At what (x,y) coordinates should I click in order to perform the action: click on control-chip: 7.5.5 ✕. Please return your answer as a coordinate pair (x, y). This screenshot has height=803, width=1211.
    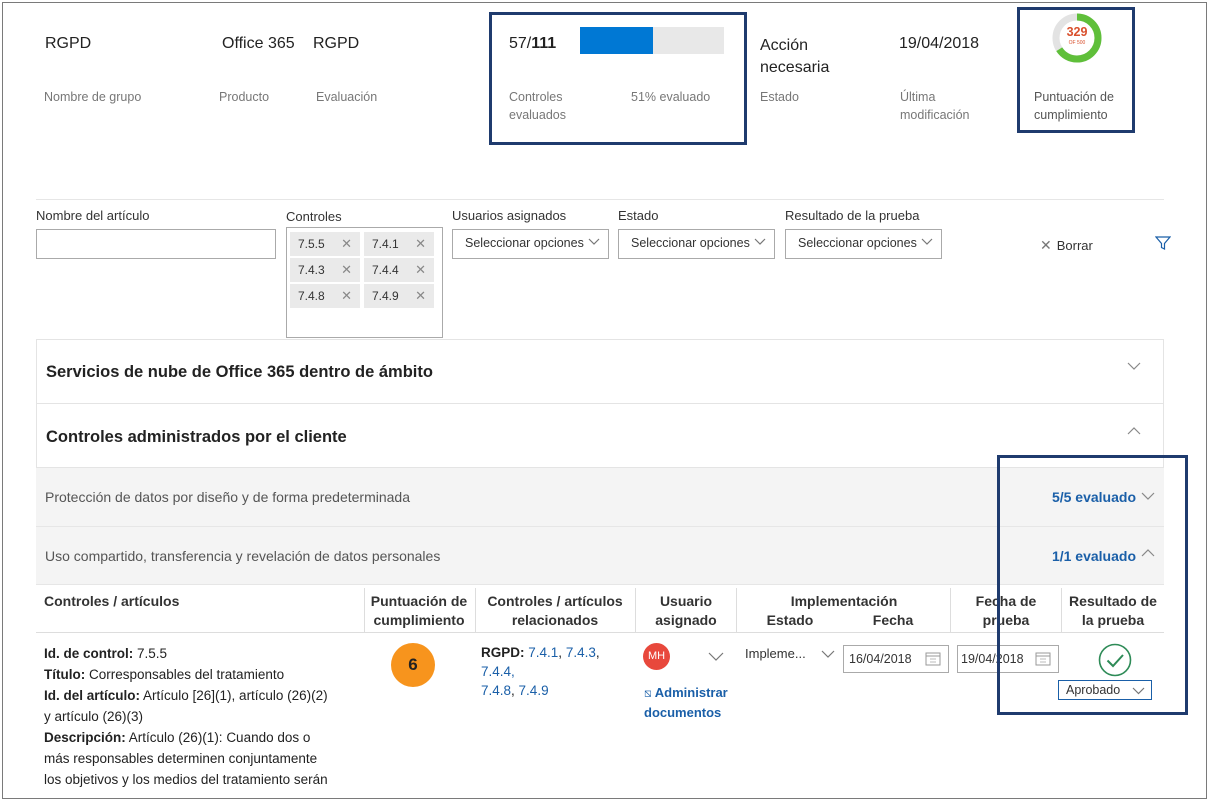
    Looking at the image, I should click on (325, 244).